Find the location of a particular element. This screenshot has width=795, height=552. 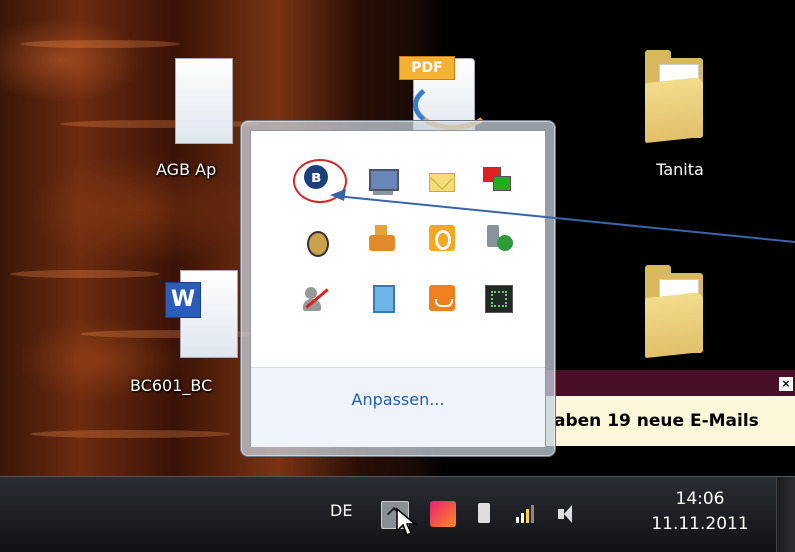

office-icon is located at coordinates (442, 238).